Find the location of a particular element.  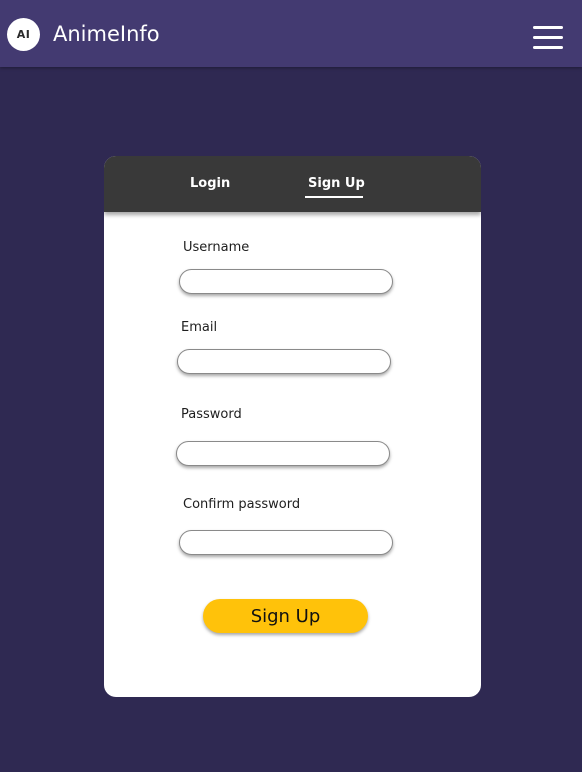

tab-login: Login is located at coordinates (210, 183).